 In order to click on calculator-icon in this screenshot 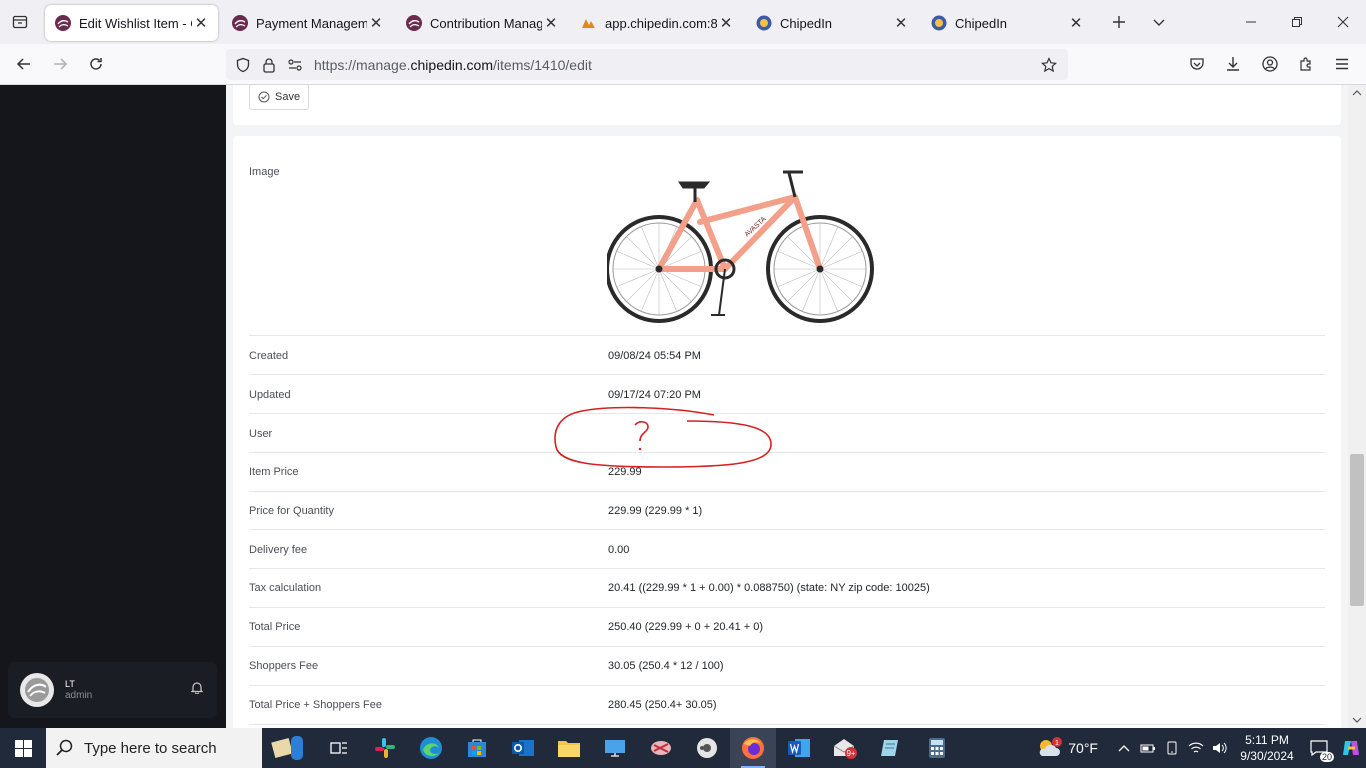, I will do `click(937, 748)`.